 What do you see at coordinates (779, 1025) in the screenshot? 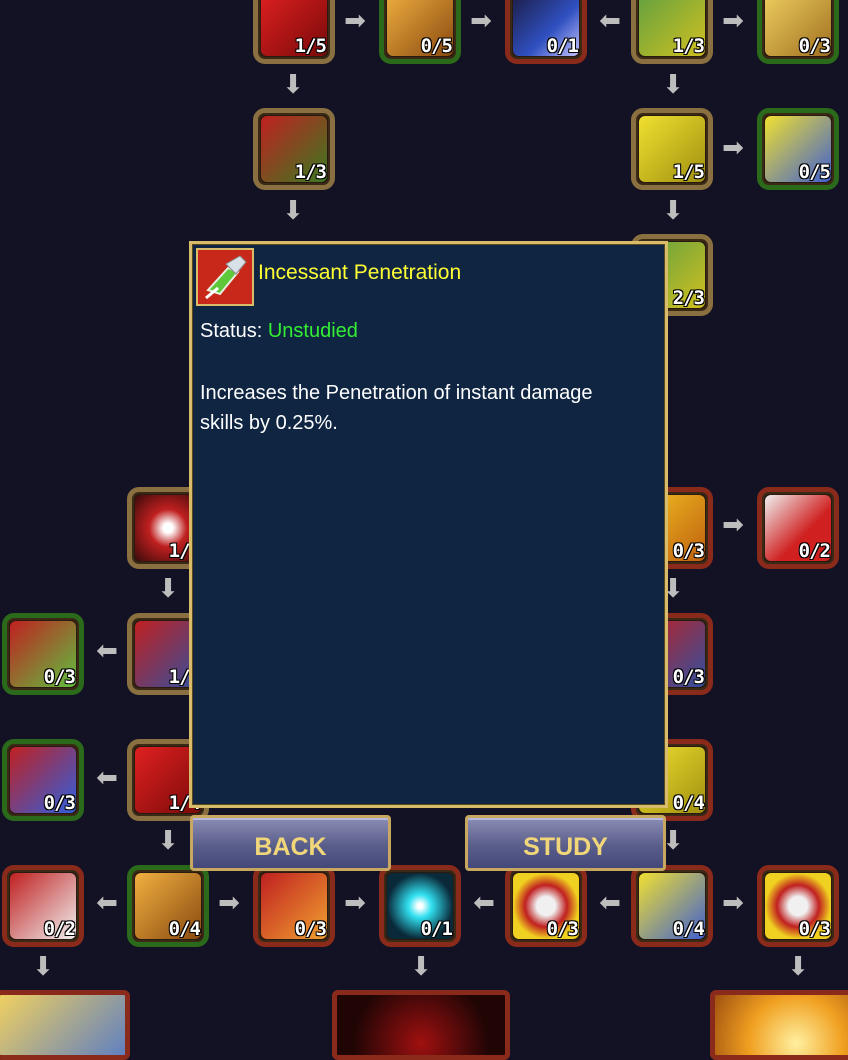
I see `class-portrait-right` at bounding box center [779, 1025].